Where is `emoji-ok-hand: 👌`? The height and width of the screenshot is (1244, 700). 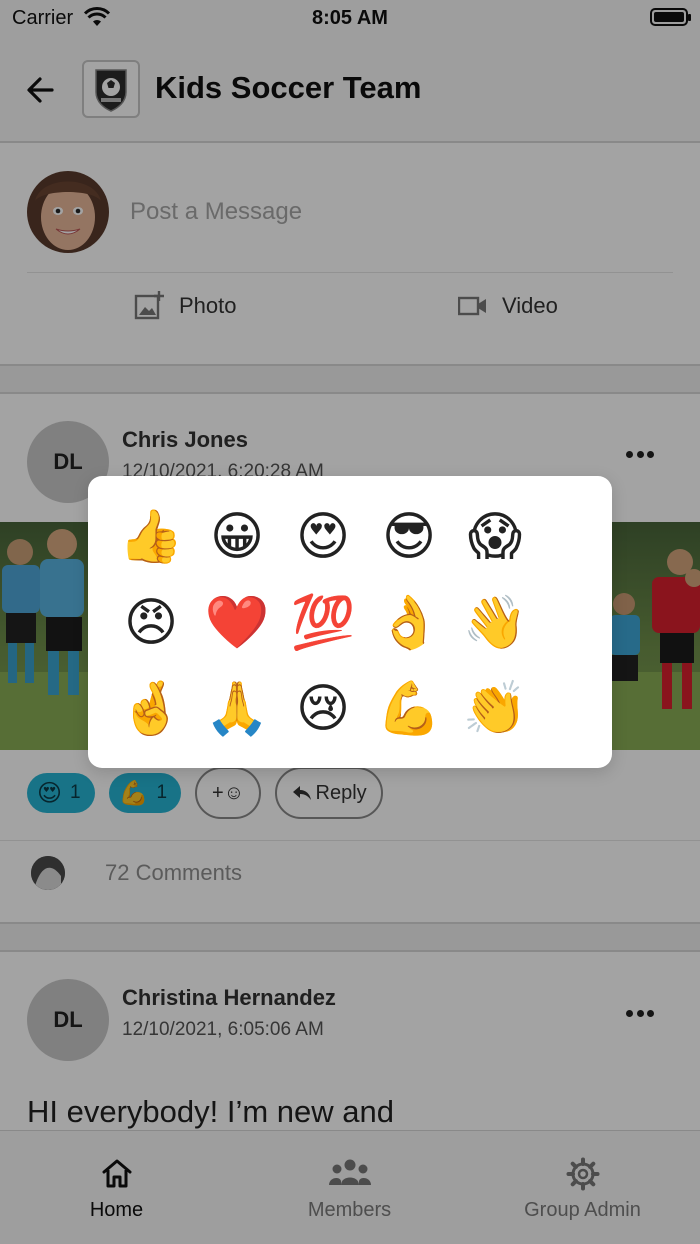
emoji-ok-hand: 👌 is located at coordinates (409, 623).